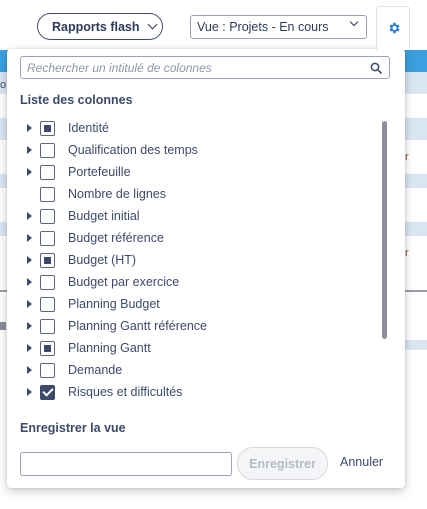 Image resolution: width=427 pixels, height=509 pixels. I want to click on view-select-value: Vue : Projets - En cours, so click(263, 27).